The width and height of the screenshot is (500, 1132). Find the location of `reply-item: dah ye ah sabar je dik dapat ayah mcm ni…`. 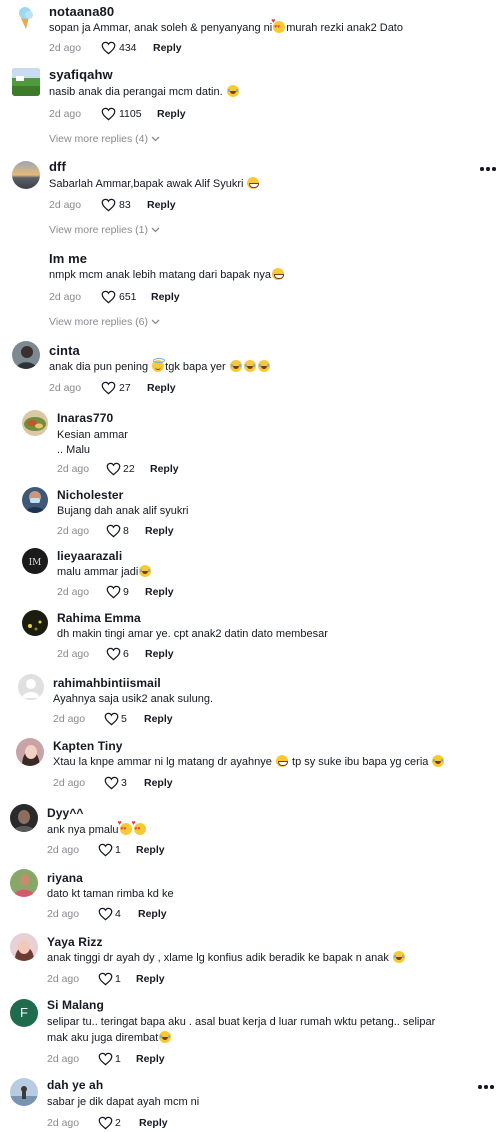

reply-item: dah ye ah sabar je dik dapat ayah mcm ni… is located at coordinates (250, 1103).